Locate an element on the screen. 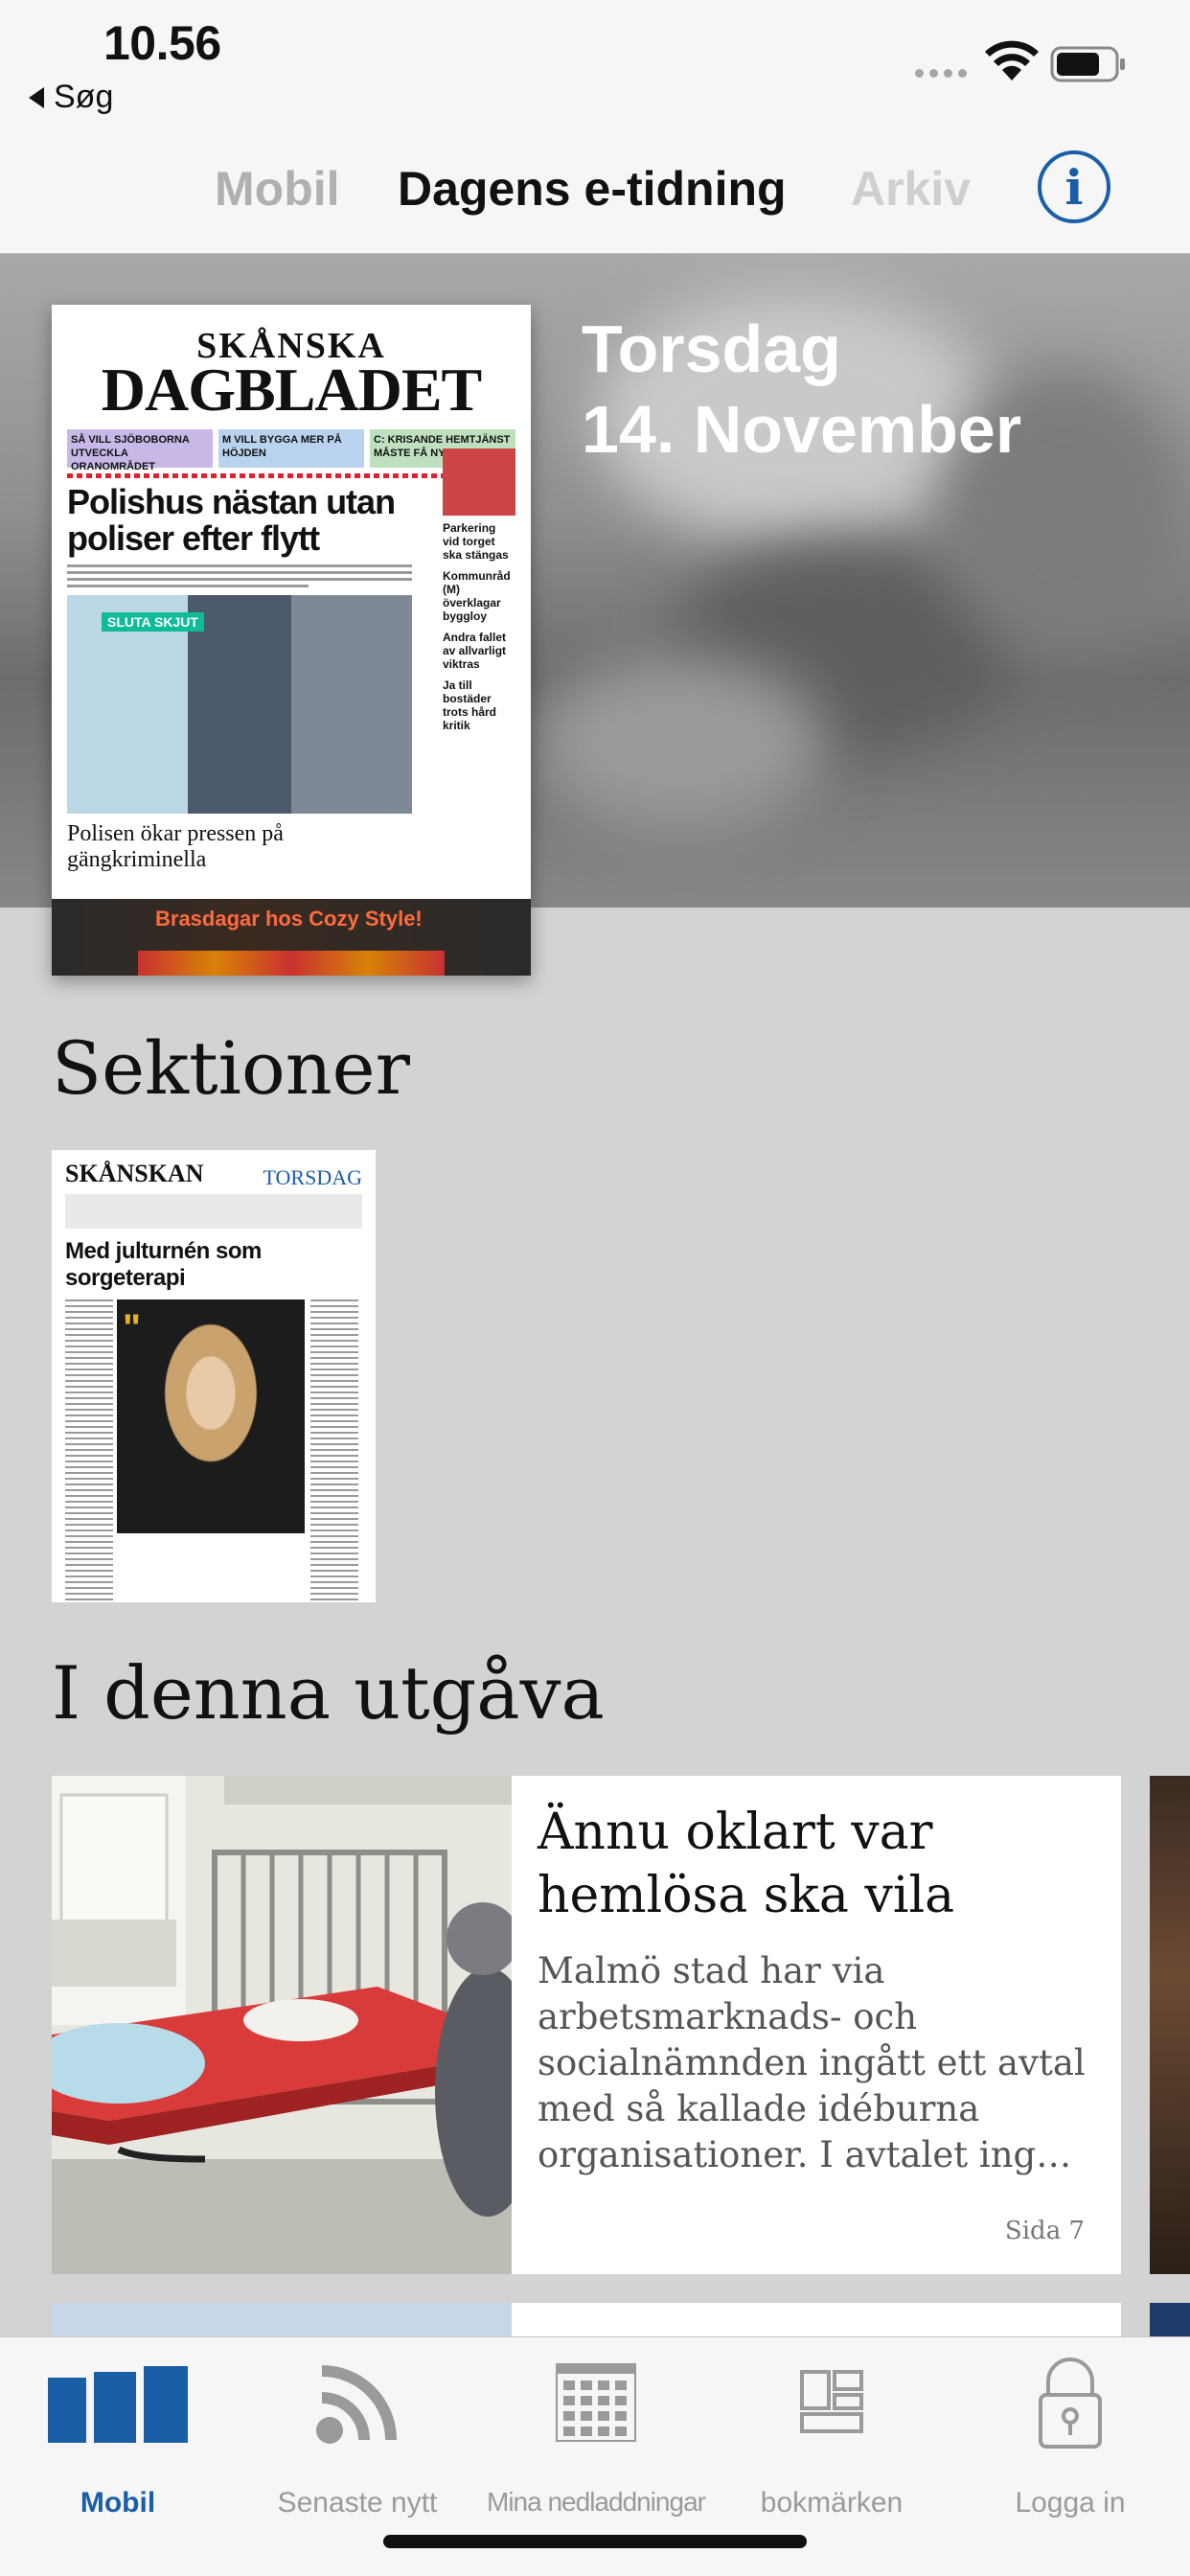 The image size is (1190, 2576). status-bar: 10.56 Søg is located at coordinates (595, 67).